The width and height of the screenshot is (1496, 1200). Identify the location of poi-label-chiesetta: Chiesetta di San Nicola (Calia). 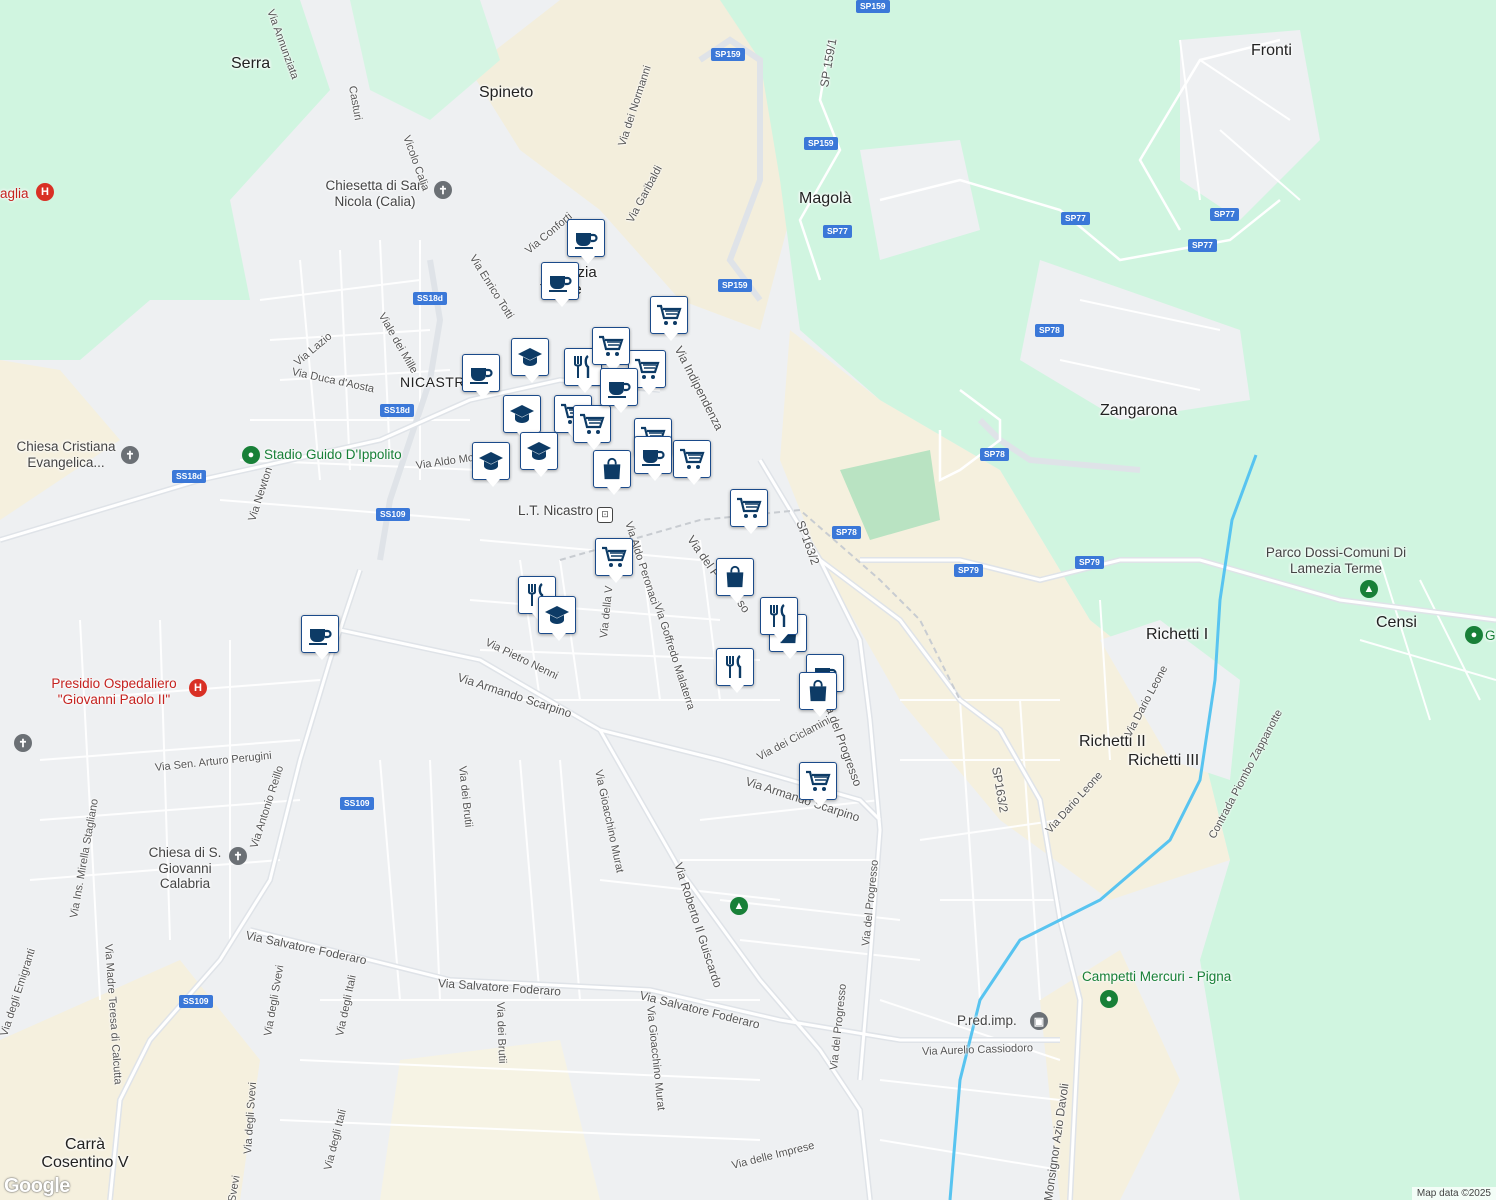
(375, 193).